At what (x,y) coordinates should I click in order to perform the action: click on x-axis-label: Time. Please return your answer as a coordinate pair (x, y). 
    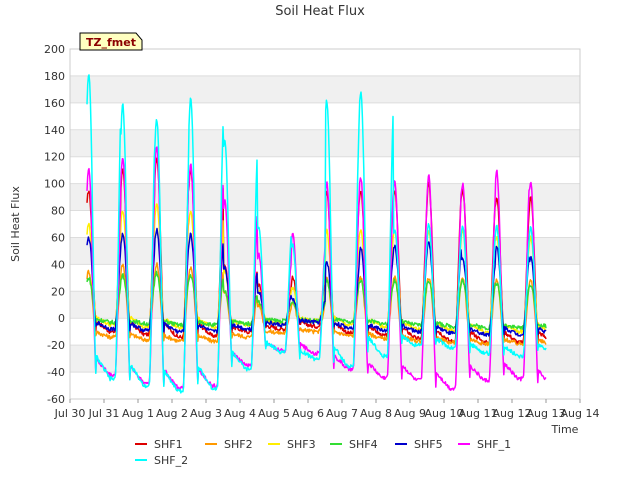
    Looking at the image, I should click on (565, 429).